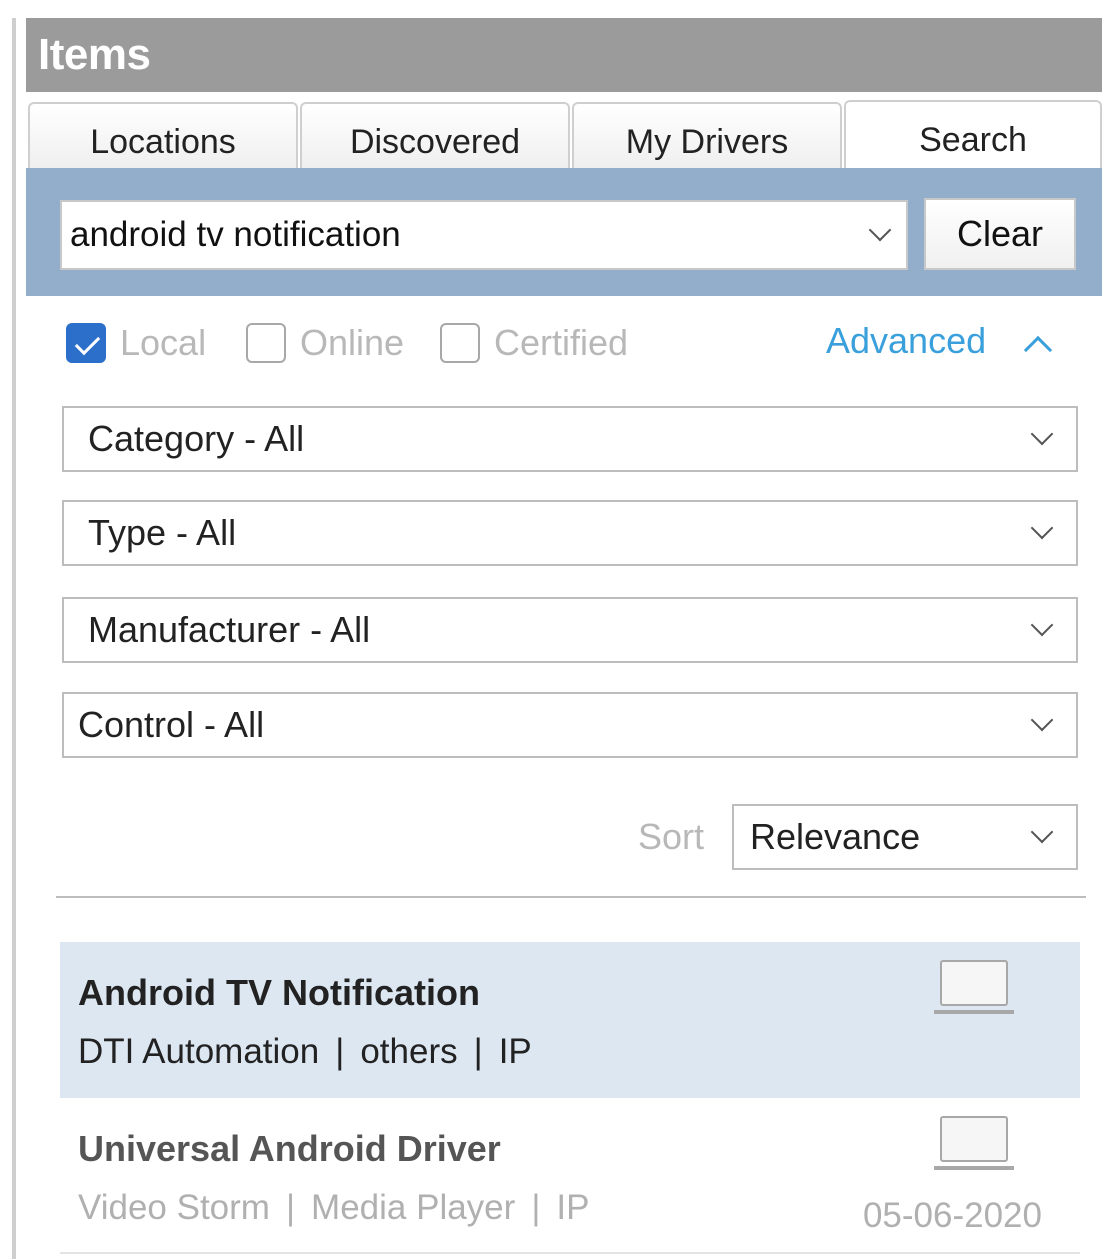  What do you see at coordinates (171, 724) in the screenshot?
I see `control-dropdown-value: Control - All` at bounding box center [171, 724].